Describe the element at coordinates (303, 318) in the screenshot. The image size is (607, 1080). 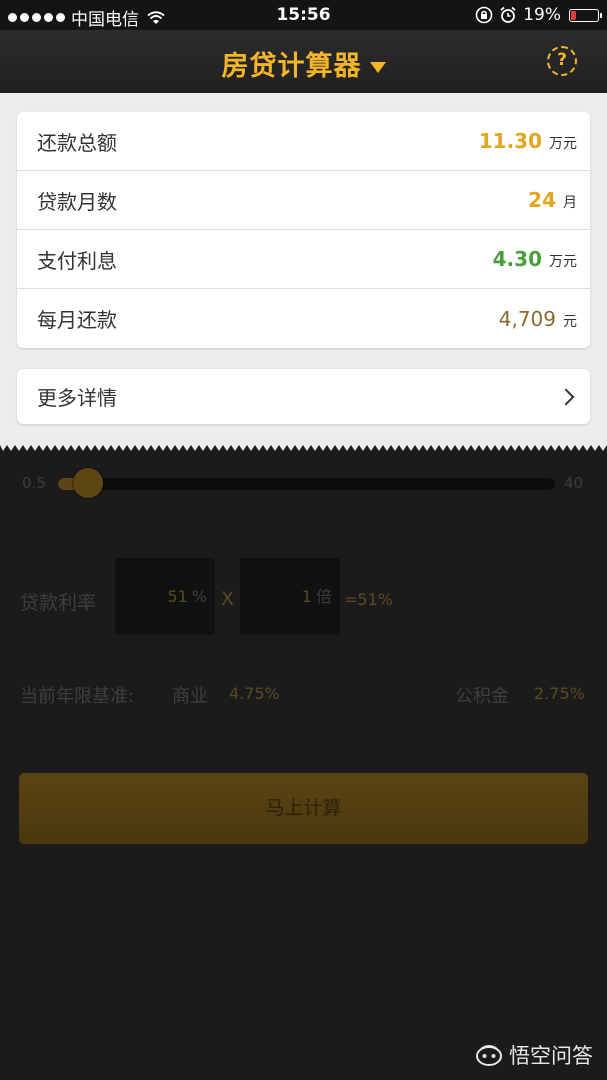
I see `result-row-monthly-payment: 每月还款 4,709 元` at that location.